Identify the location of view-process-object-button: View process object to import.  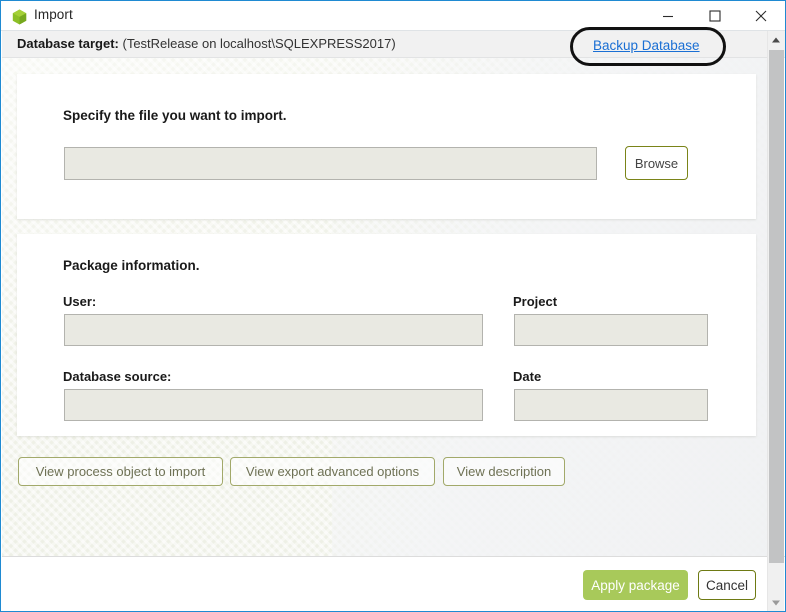
(120, 471).